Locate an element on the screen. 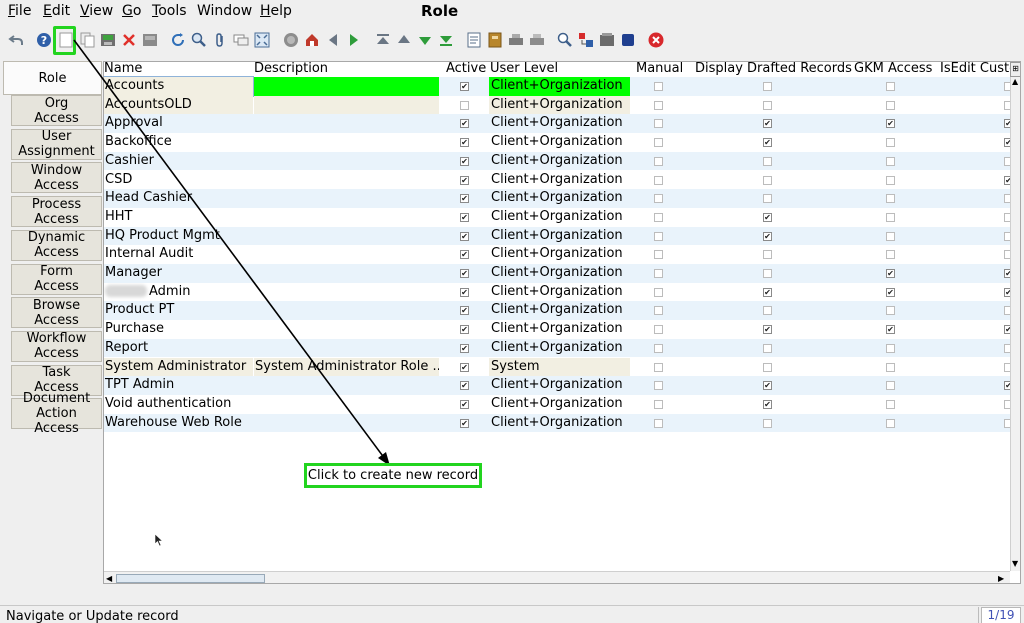  tab-org-access: Org Access is located at coordinates (56, 110).